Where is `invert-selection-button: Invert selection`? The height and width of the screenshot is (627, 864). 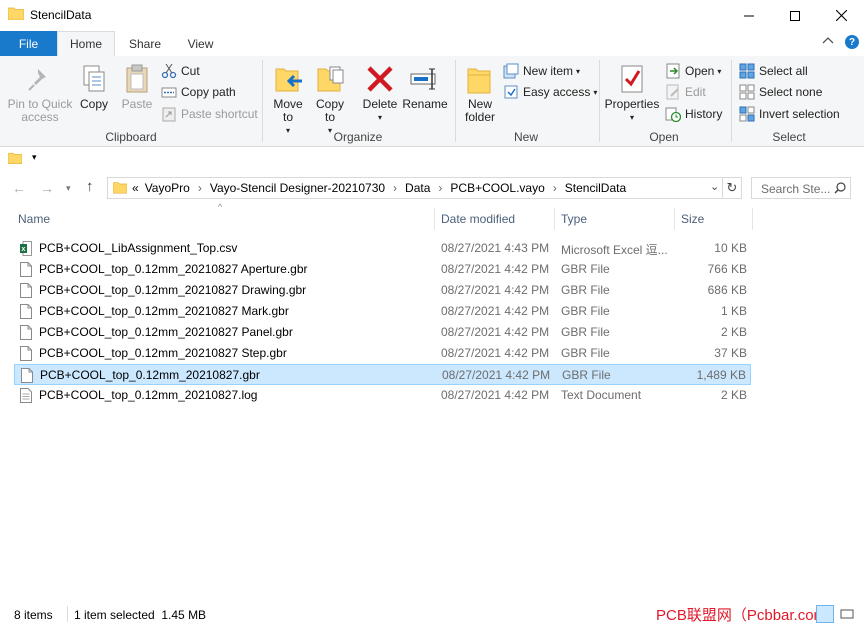 invert-selection-button: Invert selection is located at coordinates (789, 114).